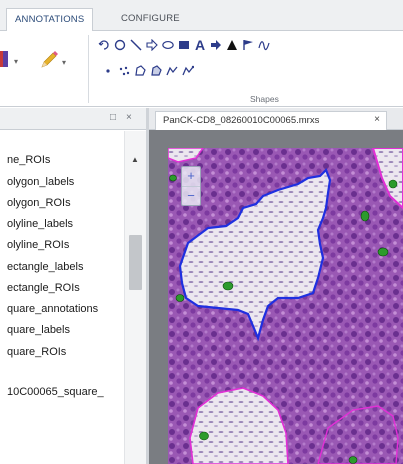  What do you see at coordinates (108, 71) in the screenshot?
I see `point-icon` at bounding box center [108, 71].